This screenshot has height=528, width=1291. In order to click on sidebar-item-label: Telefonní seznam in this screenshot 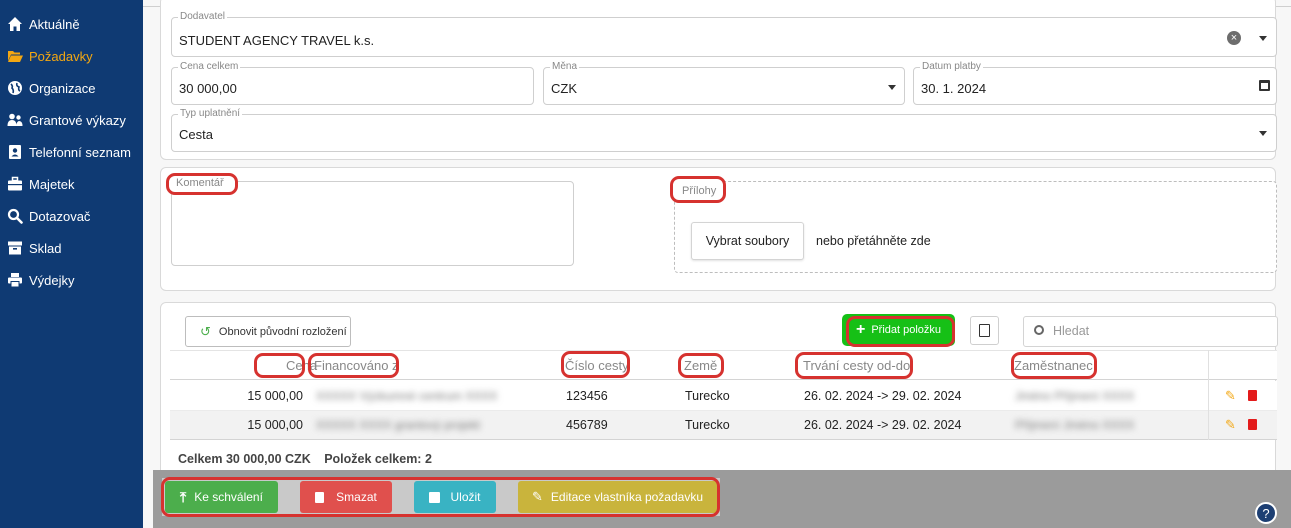, I will do `click(80, 152)`.